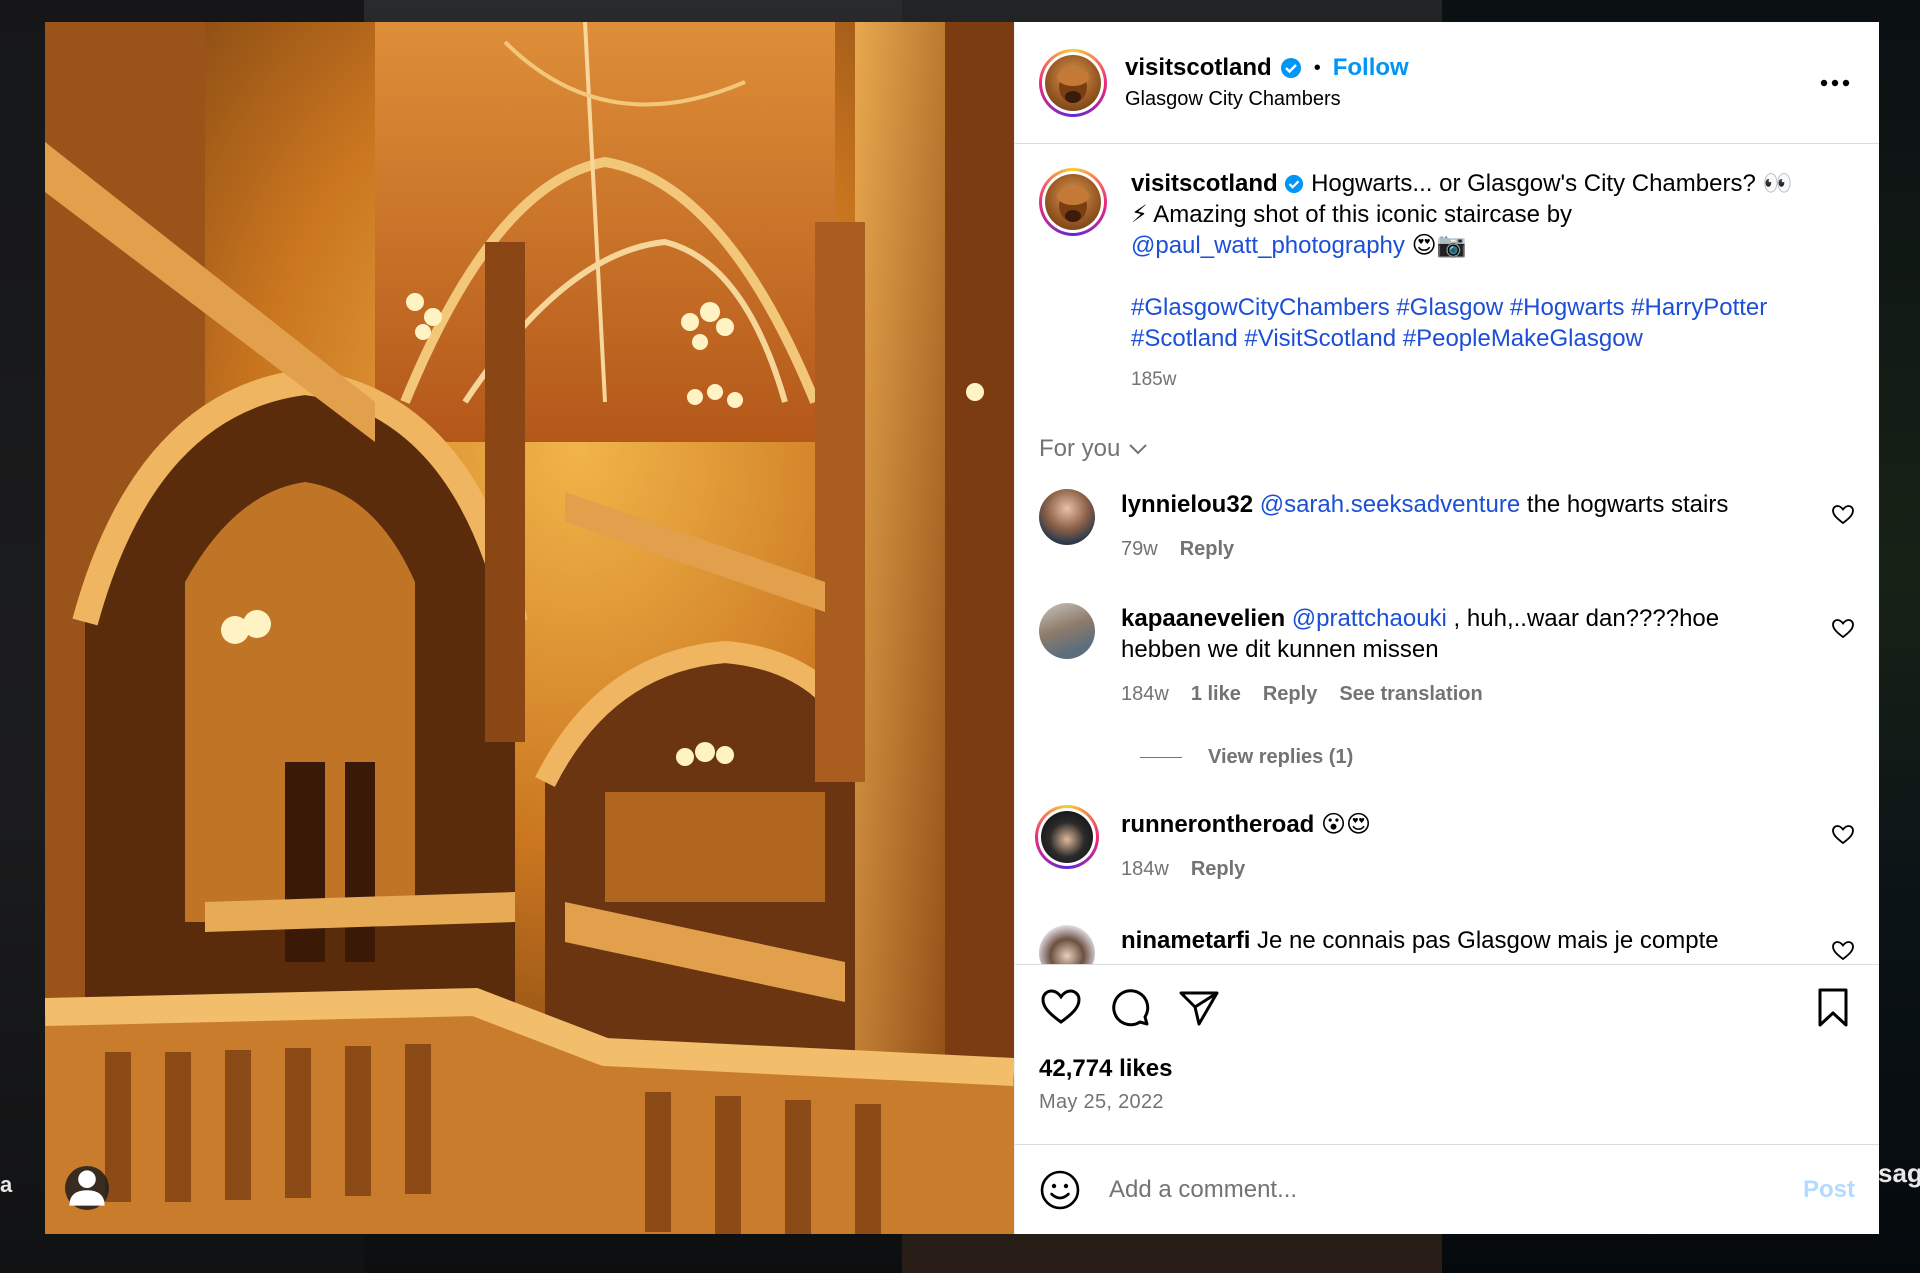  Describe the element at coordinates (6, 1184) in the screenshot. I see `bg-partial-text-left: a` at that location.